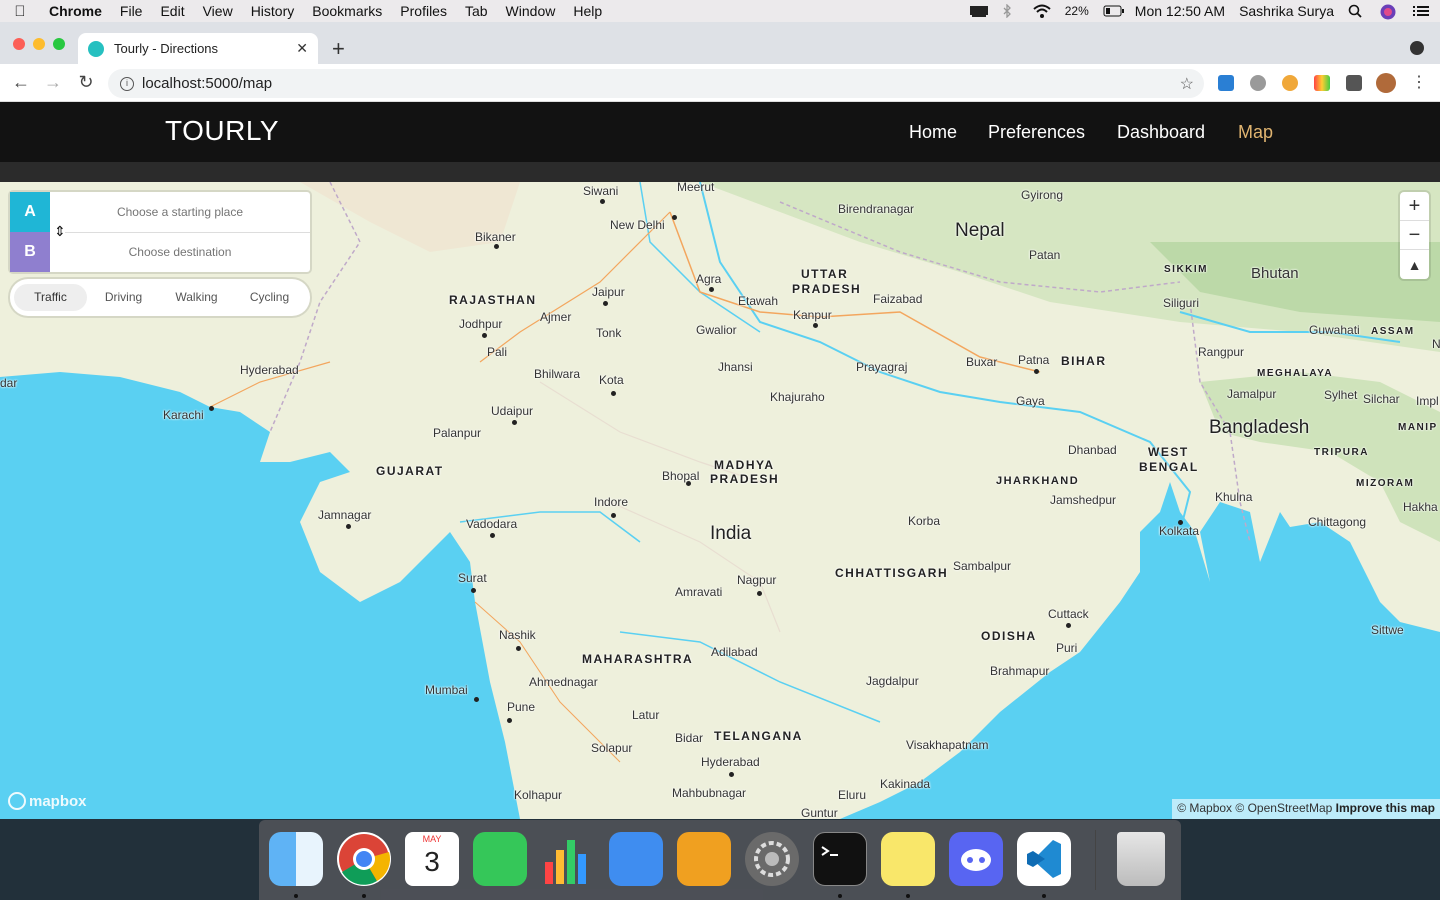 This screenshot has height=900, width=1440. What do you see at coordinates (198, 48) in the screenshot?
I see `browser-tab: Tourly - Directions ✕` at bounding box center [198, 48].